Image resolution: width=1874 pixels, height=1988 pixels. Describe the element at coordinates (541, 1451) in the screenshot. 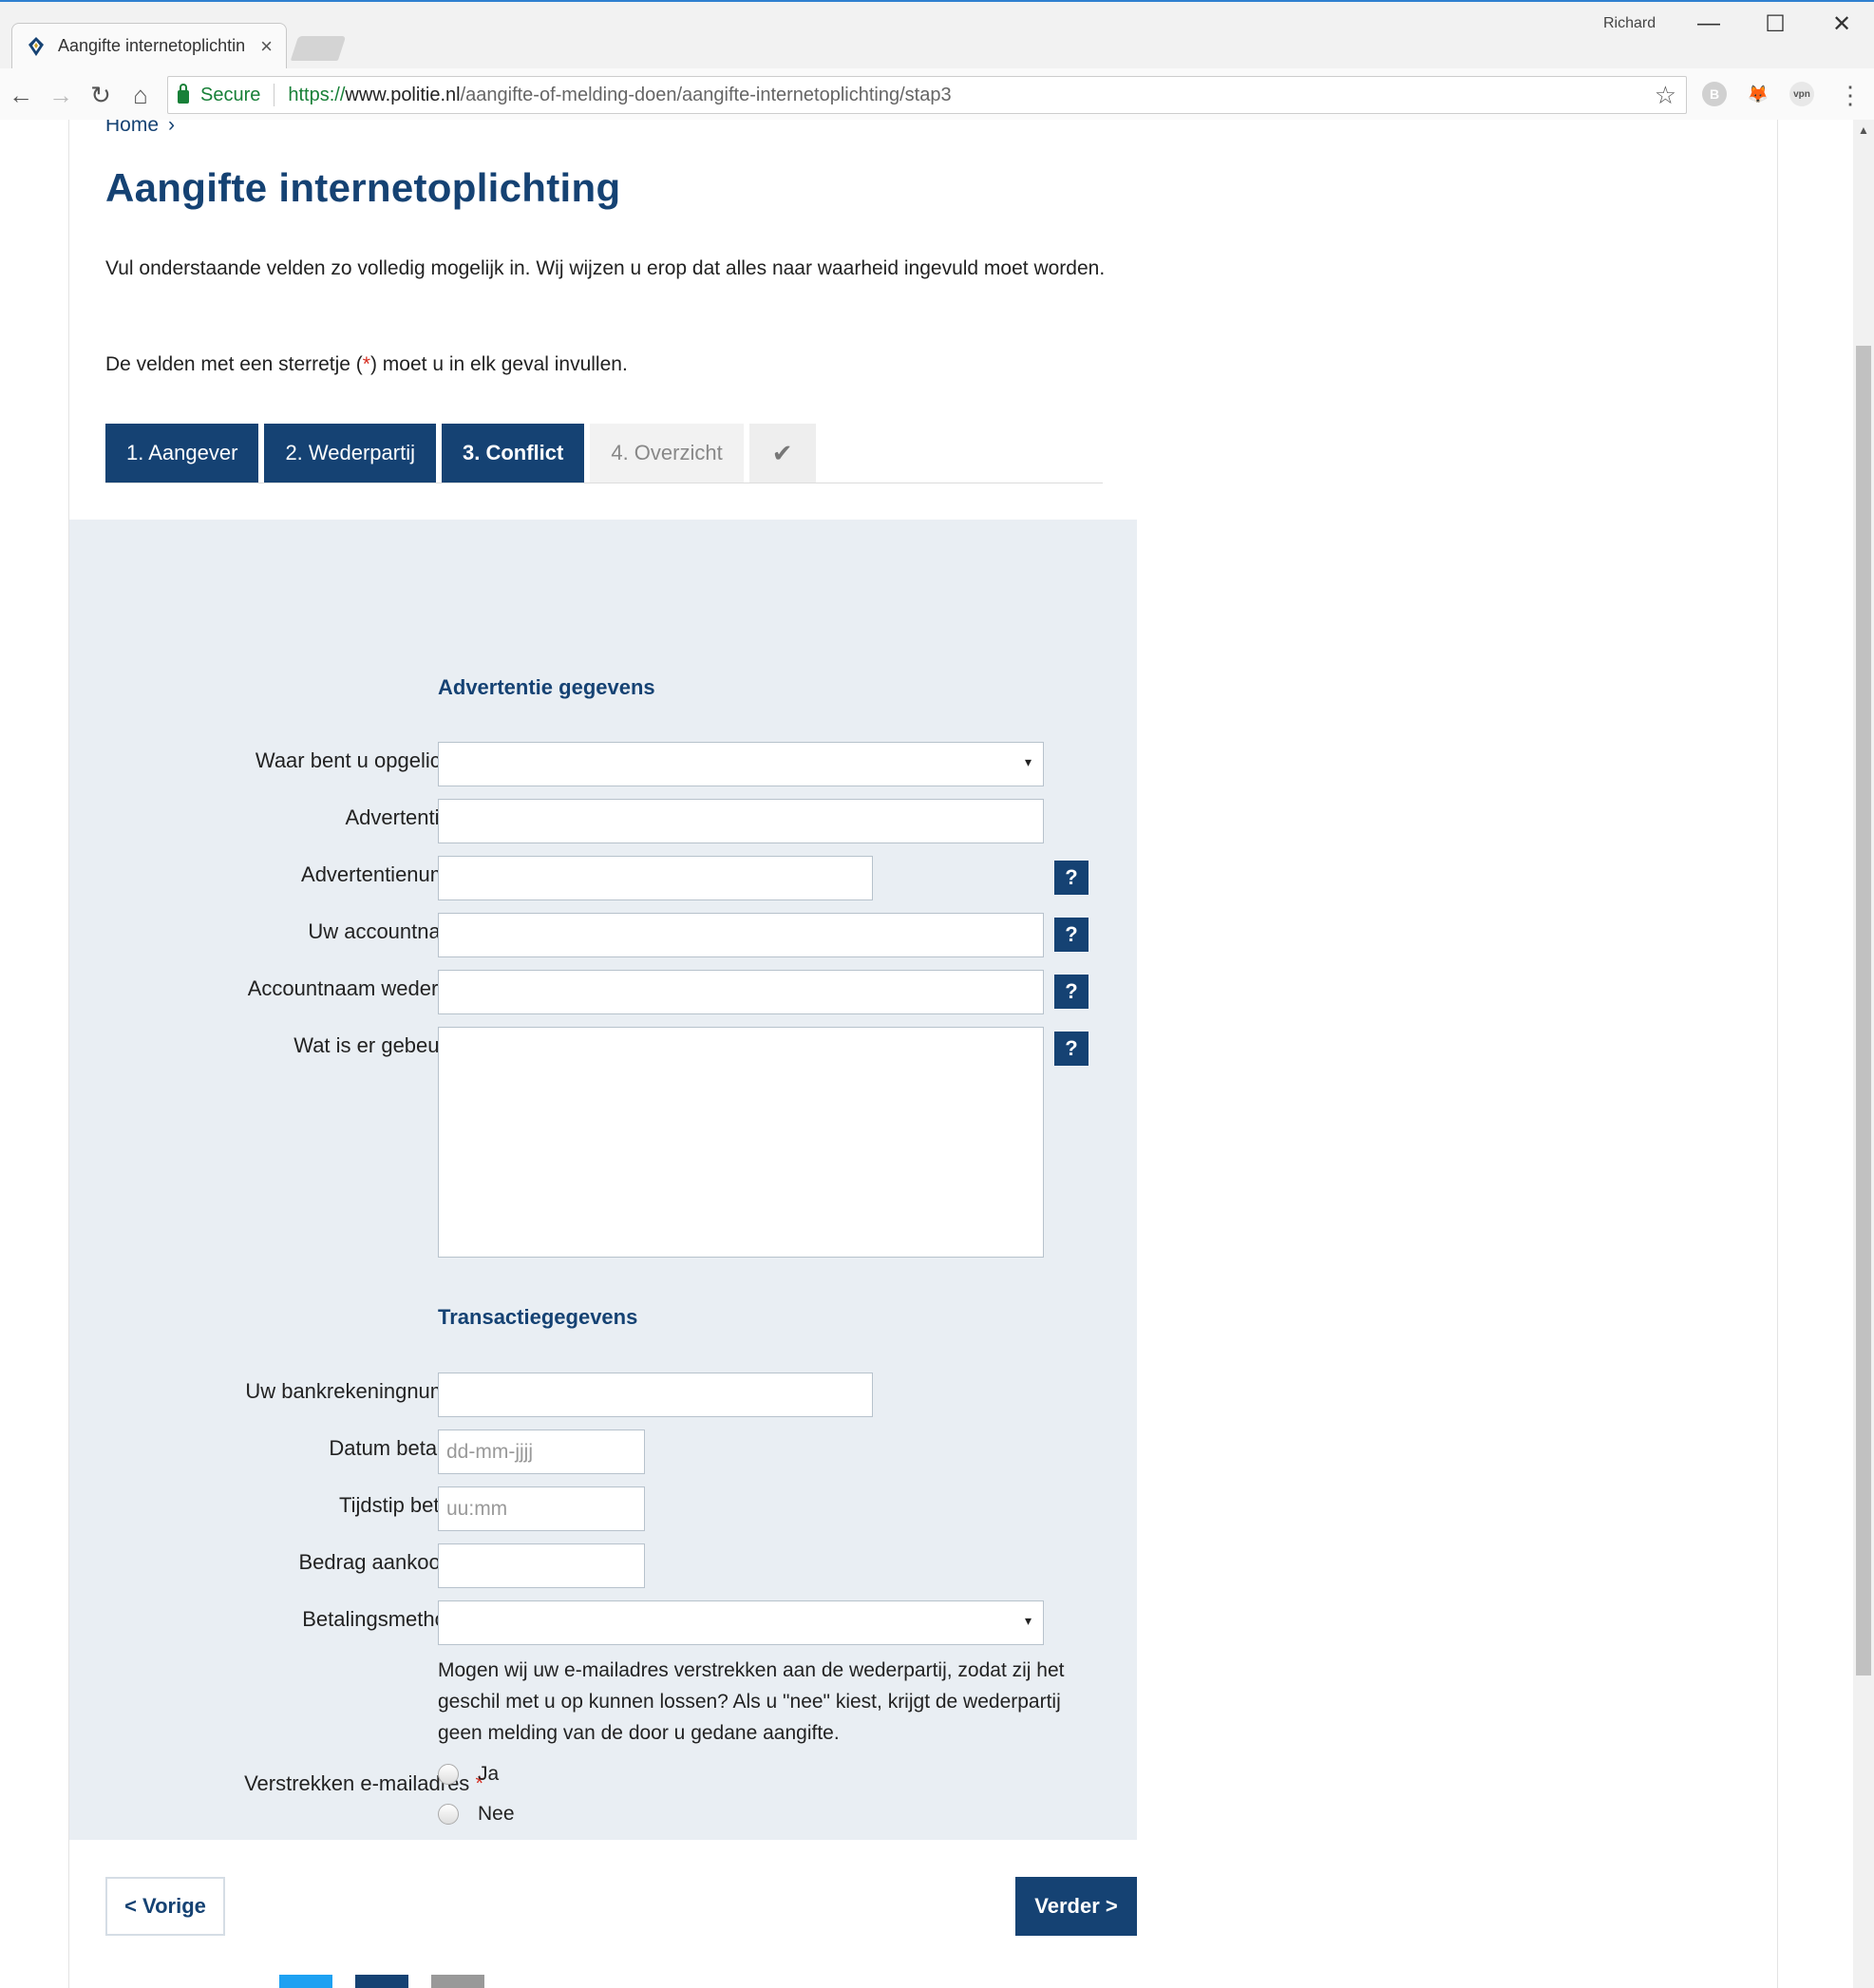

I see `input-datum-betaling: dd-mm-jjjj` at that location.